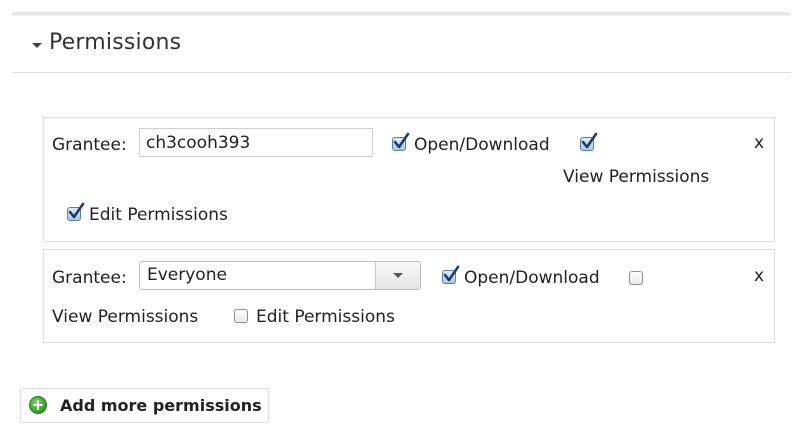 The width and height of the screenshot is (800, 429). I want to click on add-more-permissions-button: Add more permissions, so click(144, 405).